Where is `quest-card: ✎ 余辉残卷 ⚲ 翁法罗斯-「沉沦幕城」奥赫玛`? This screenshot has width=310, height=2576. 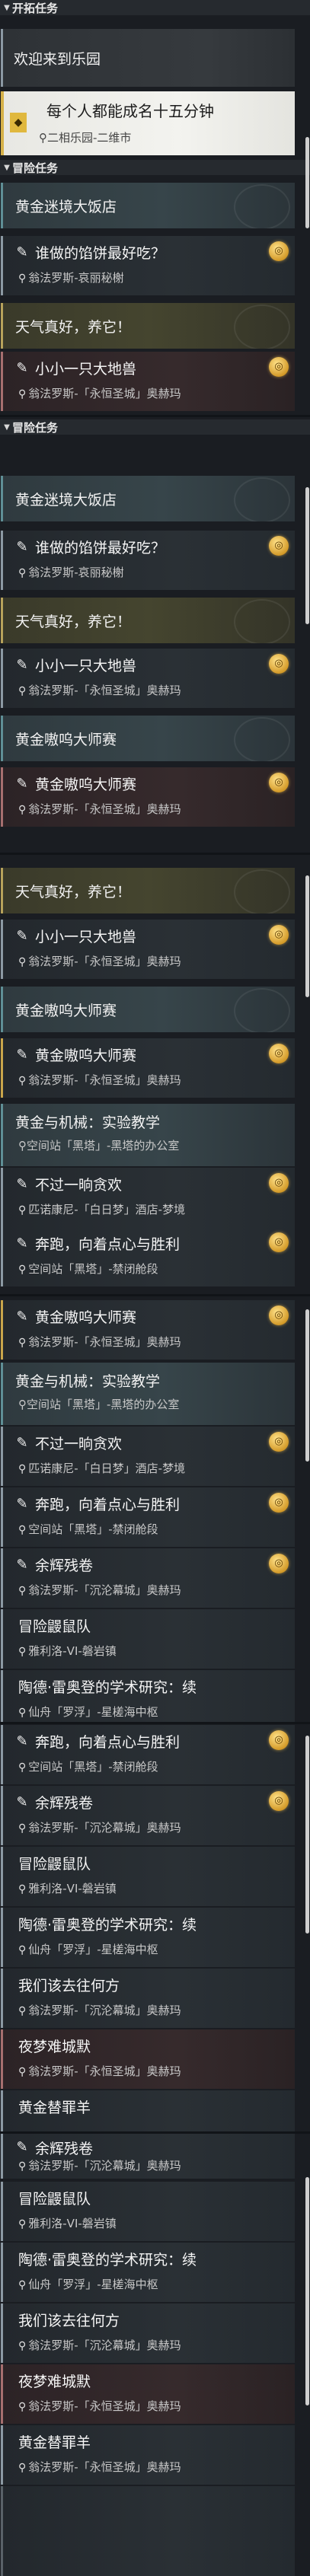
quest-card: ✎ 余辉残卷 ⚲ 翁法罗斯-「沉沦幕城」奥赫玛 is located at coordinates (148, 2158).